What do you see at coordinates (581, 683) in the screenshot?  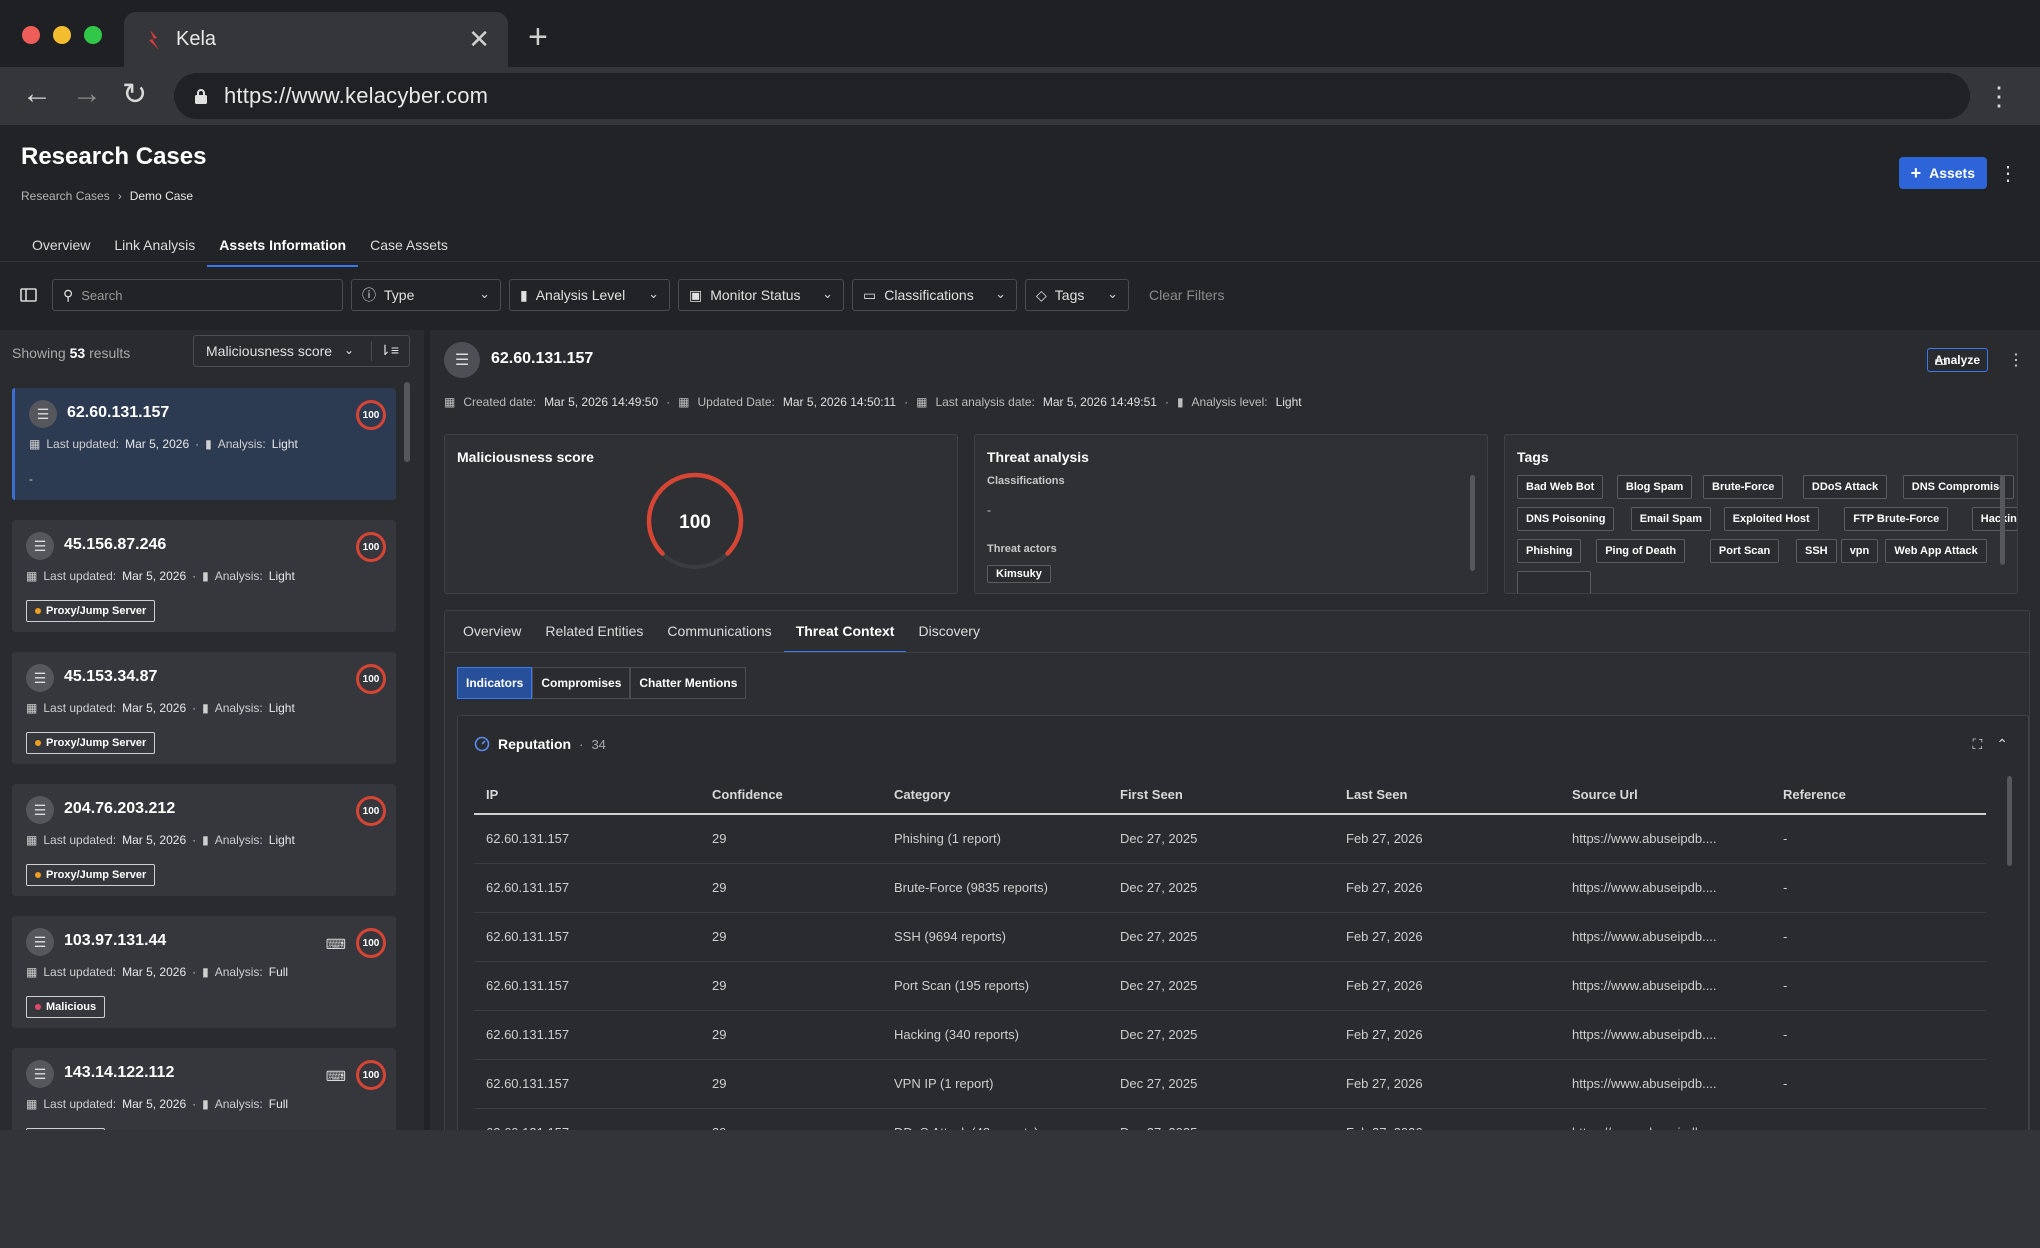 I see `segment-compromises: Compromises` at bounding box center [581, 683].